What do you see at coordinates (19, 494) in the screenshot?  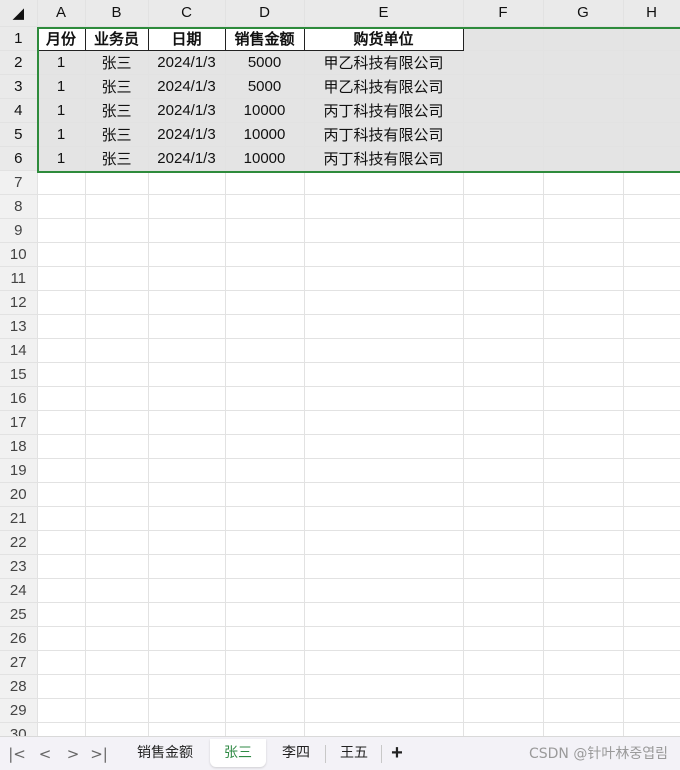 I see `row-header: 20` at bounding box center [19, 494].